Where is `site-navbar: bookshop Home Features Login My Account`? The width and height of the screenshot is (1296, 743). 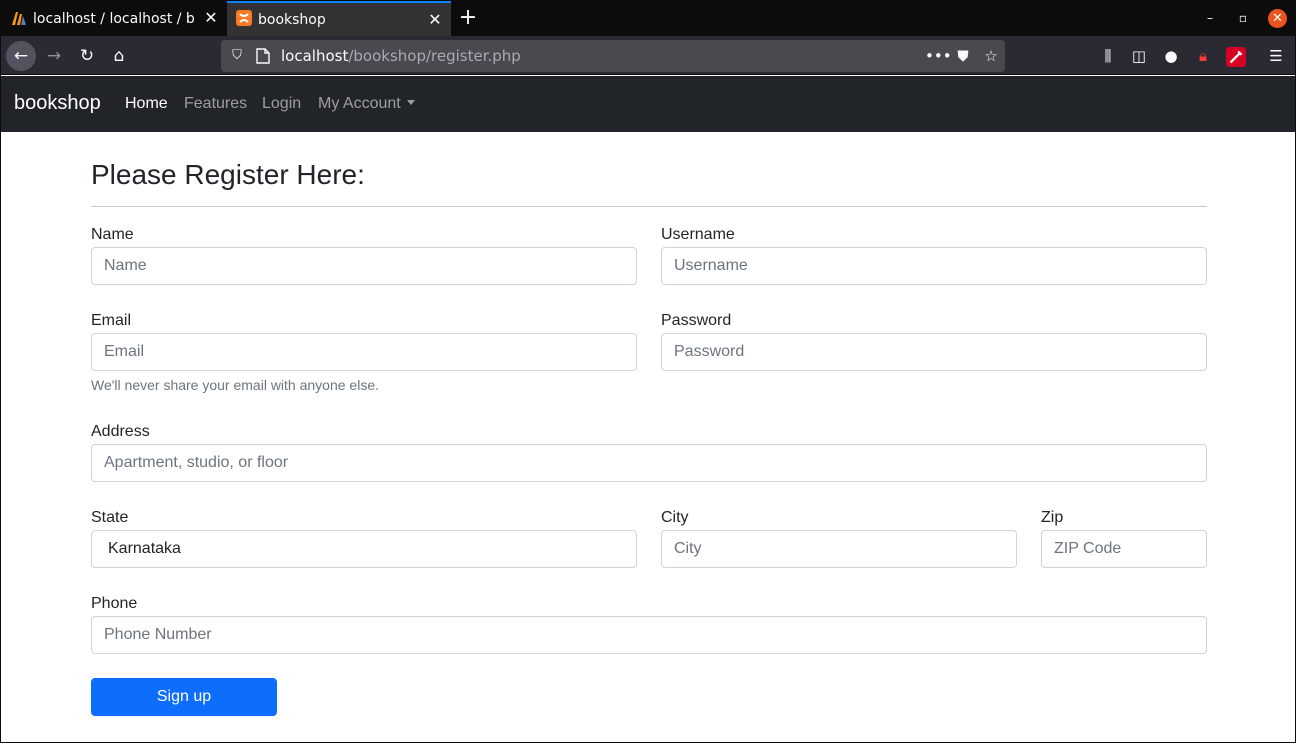
site-navbar: bookshop Home Features Login My Account is located at coordinates (648, 104).